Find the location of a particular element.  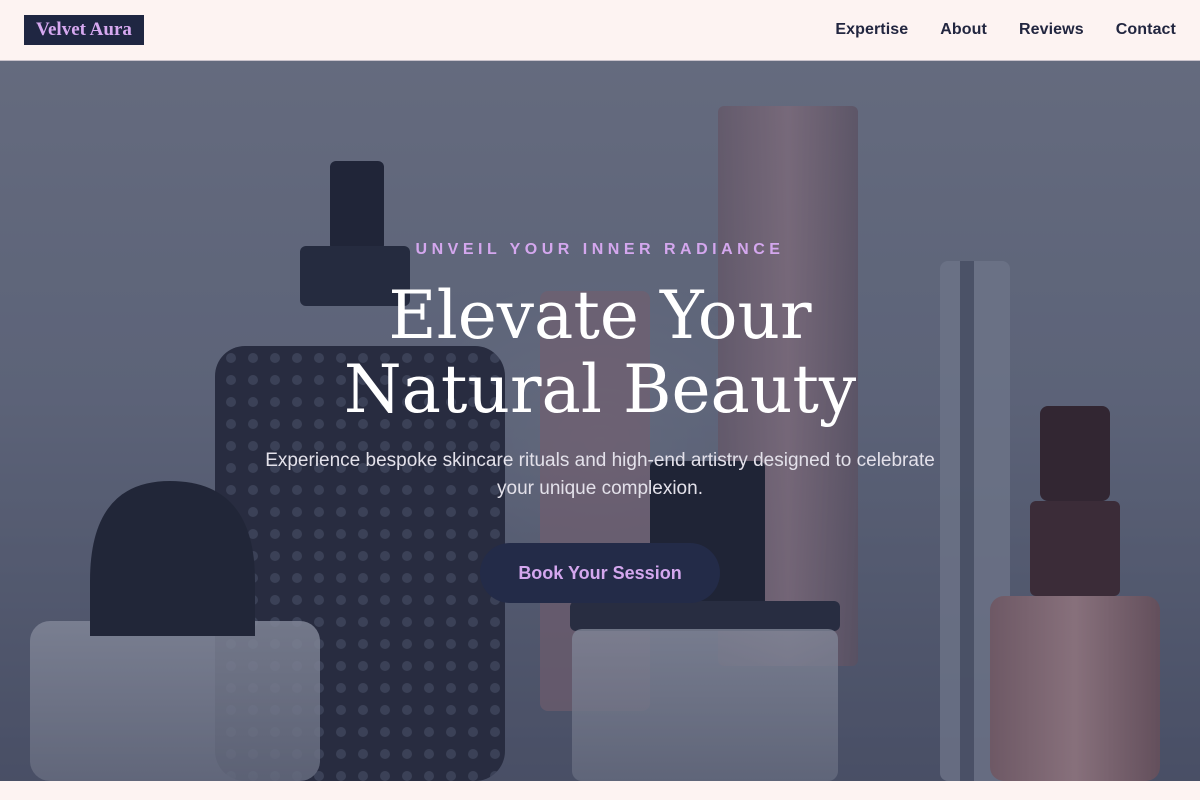

nav-link-reviews: Reviews is located at coordinates (1051, 30).